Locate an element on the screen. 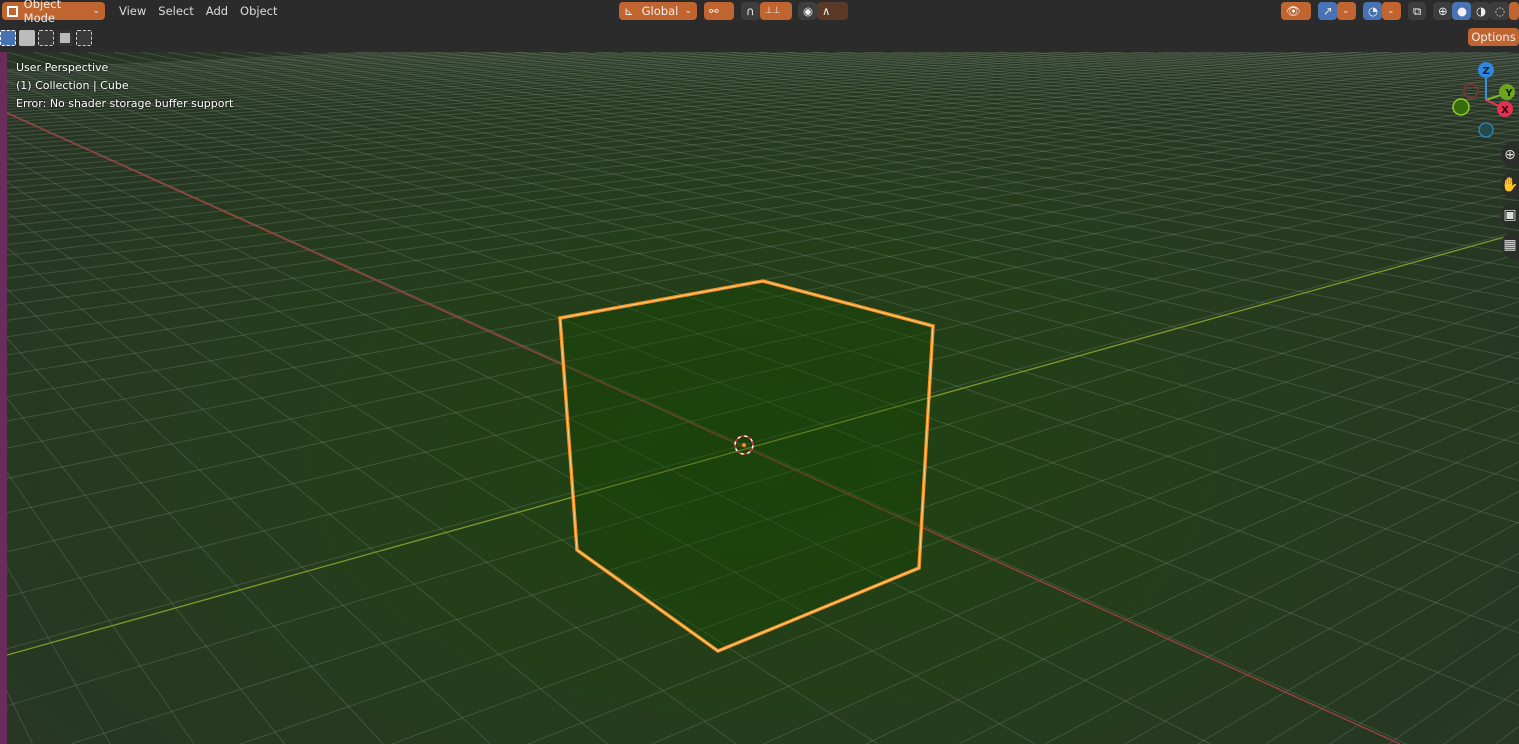 Image resolution: width=1519 pixels, height=744 pixels. view-name: User Perspective is located at coordinates (62, 67).